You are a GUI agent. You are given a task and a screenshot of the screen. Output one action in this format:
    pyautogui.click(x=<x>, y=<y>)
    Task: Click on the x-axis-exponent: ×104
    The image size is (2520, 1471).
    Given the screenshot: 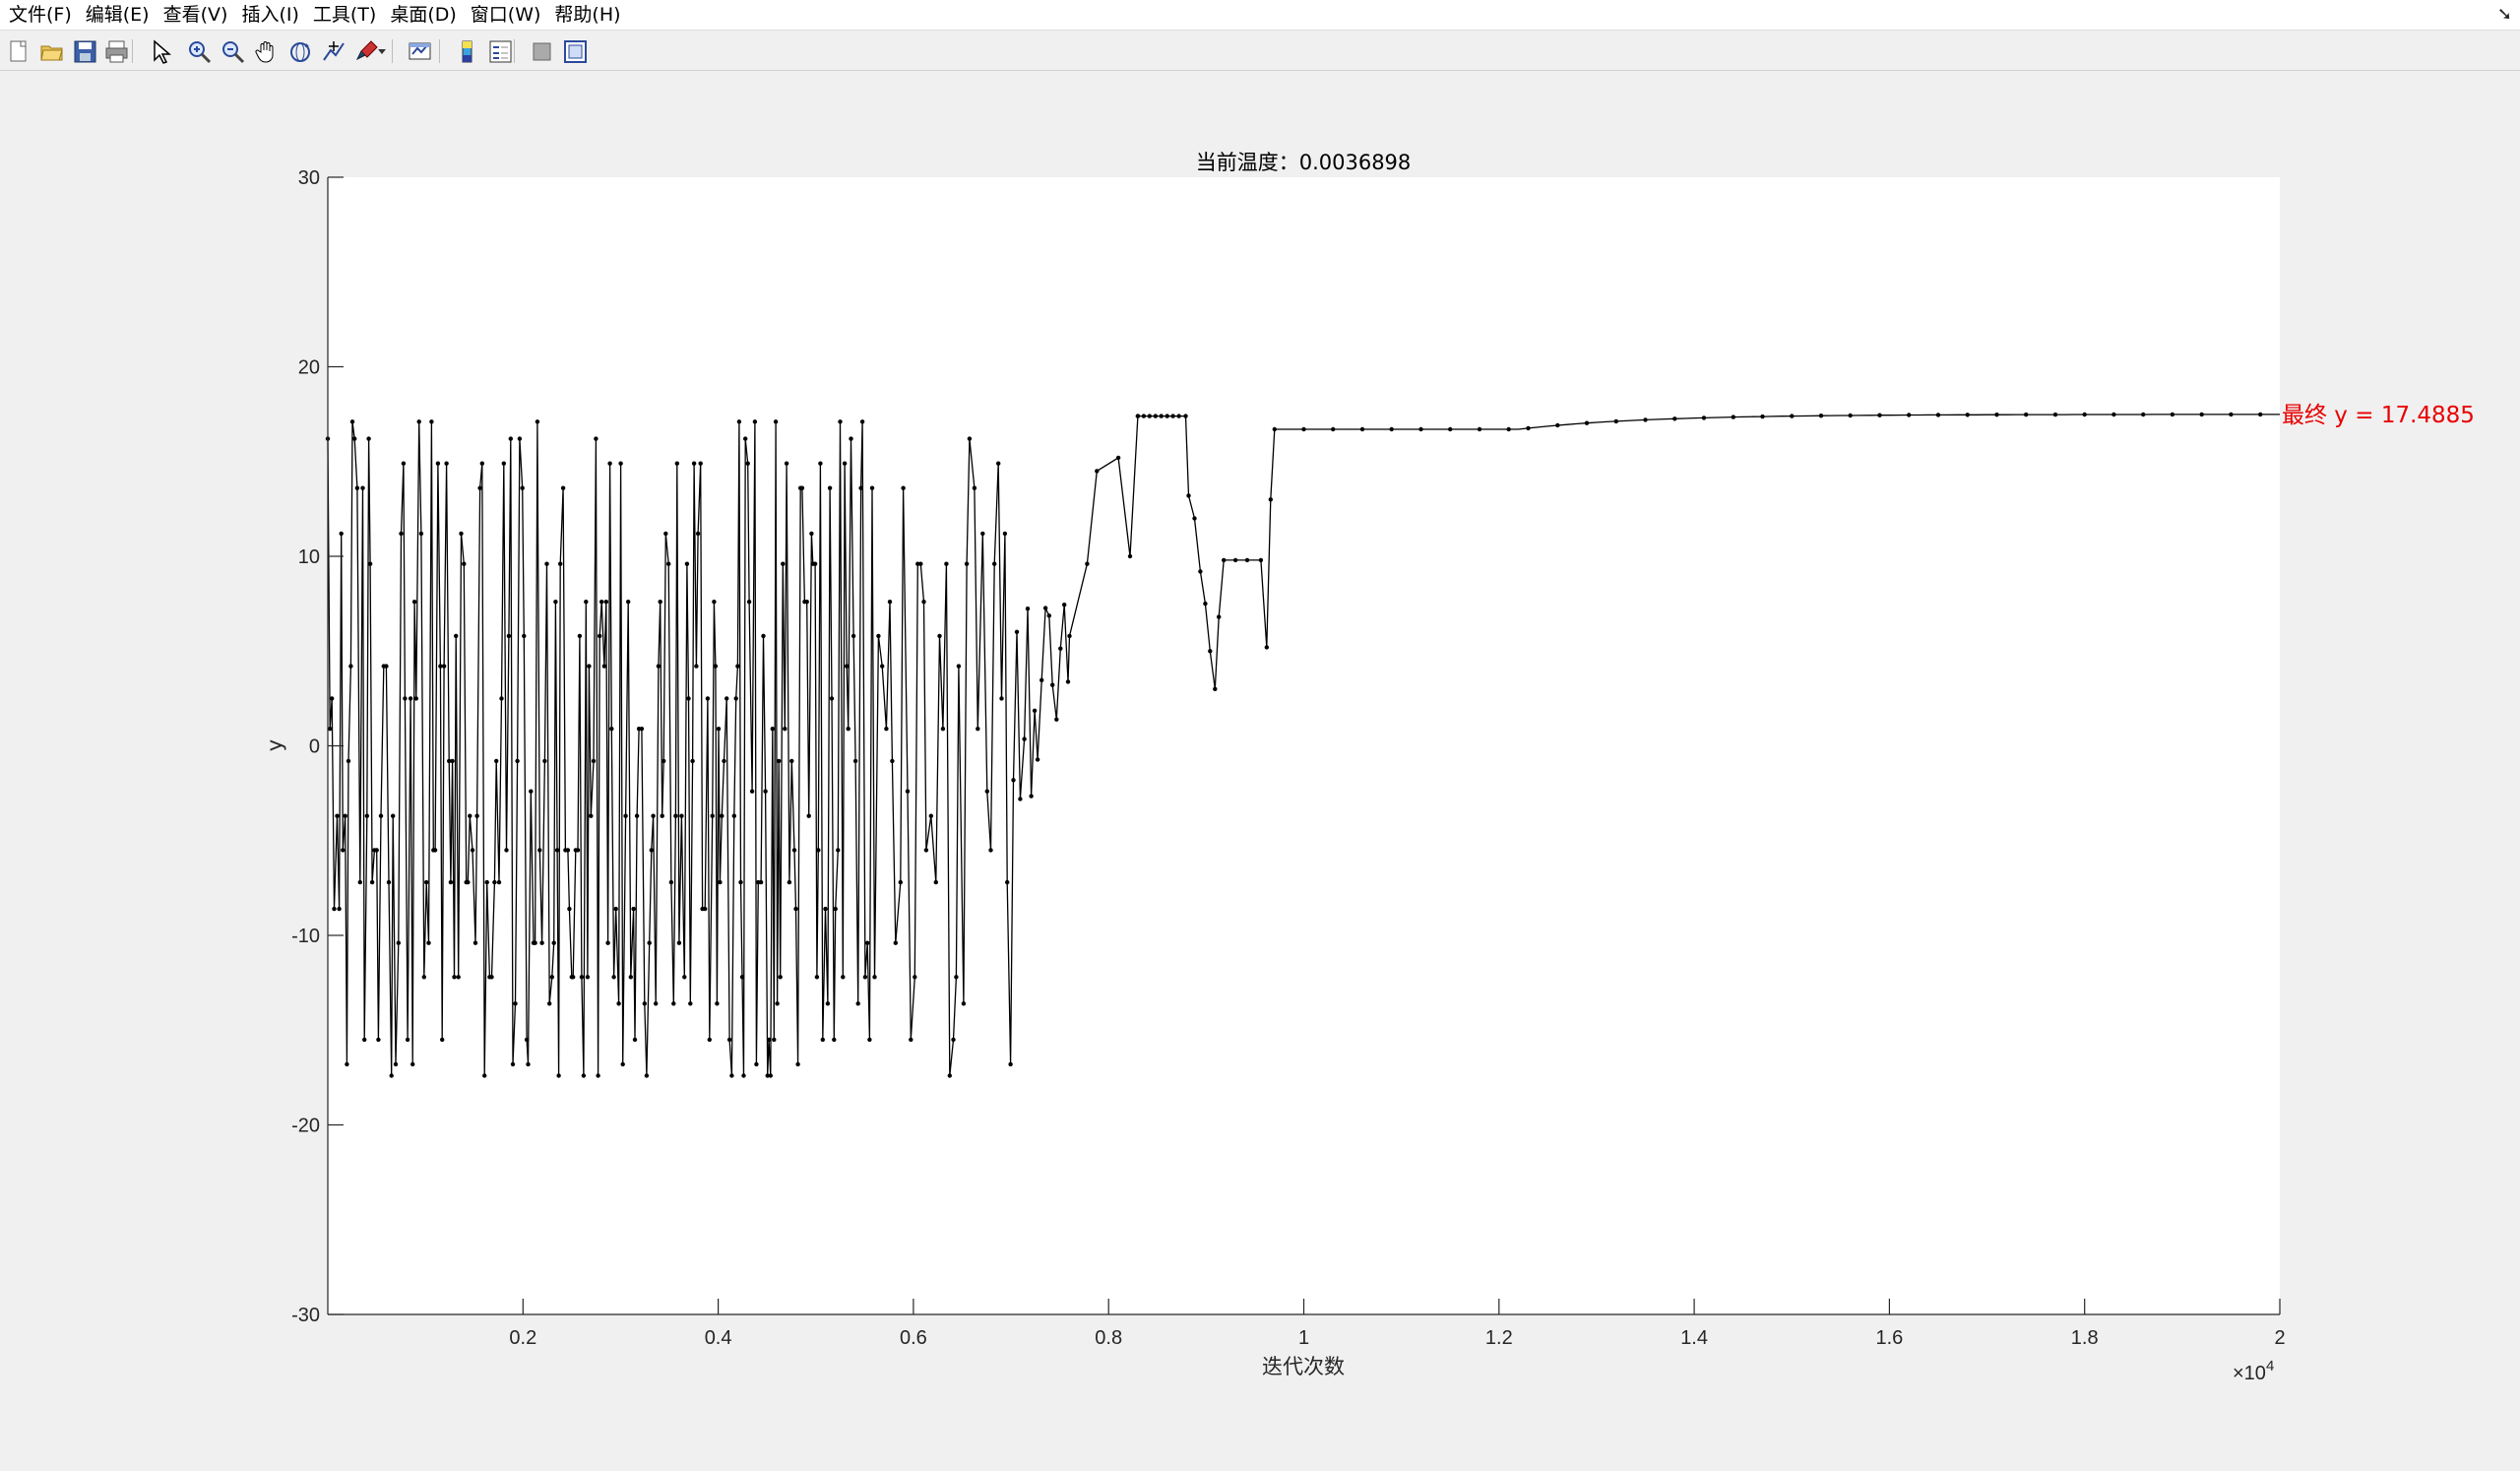 What is the action you would take?
    pyautogui.click(x=2253, y=1371)
    